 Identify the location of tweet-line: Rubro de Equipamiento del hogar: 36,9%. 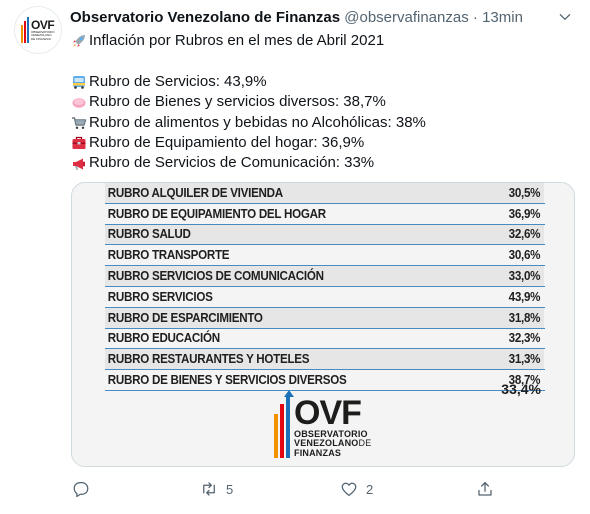
(320, 143).